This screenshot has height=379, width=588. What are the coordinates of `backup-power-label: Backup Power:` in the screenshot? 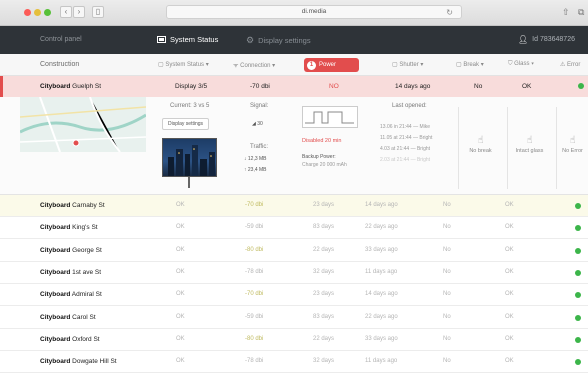 It's located at (319, 157).